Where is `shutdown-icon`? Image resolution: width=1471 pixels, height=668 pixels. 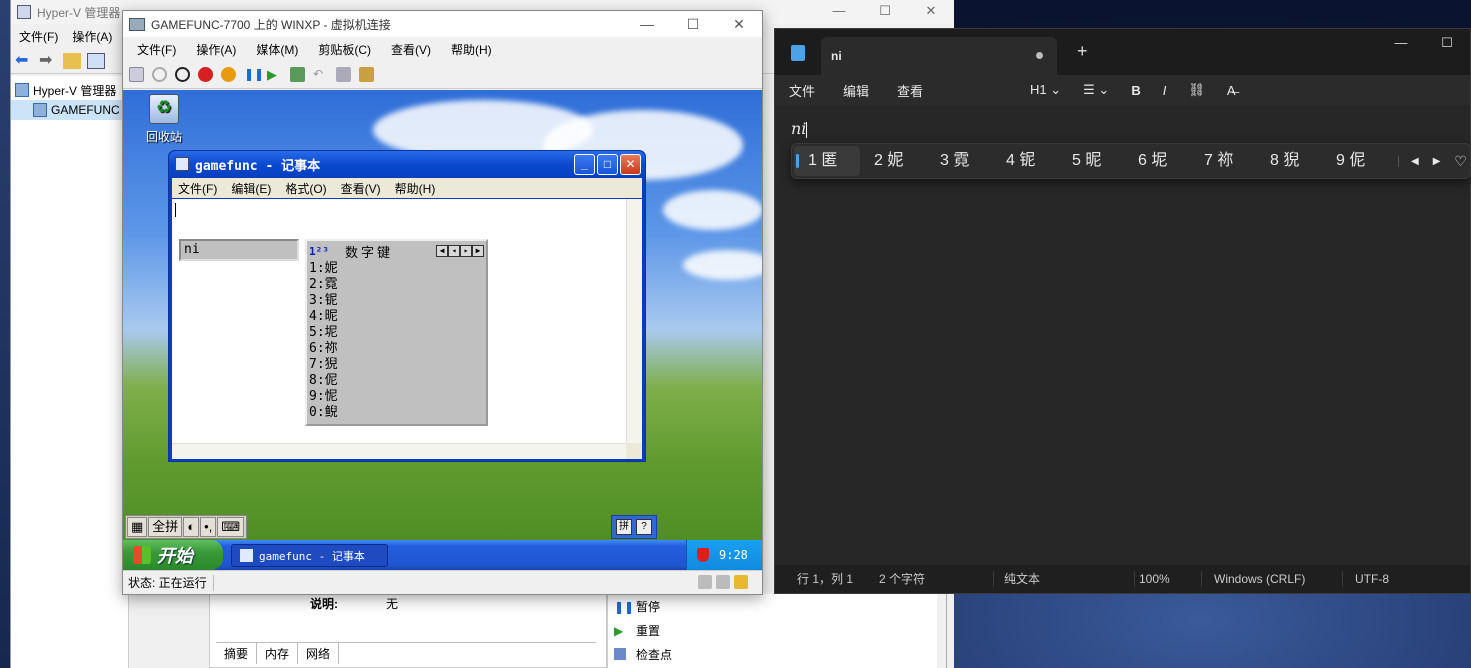 shutdown-icon is located at coordinates (205, 74).